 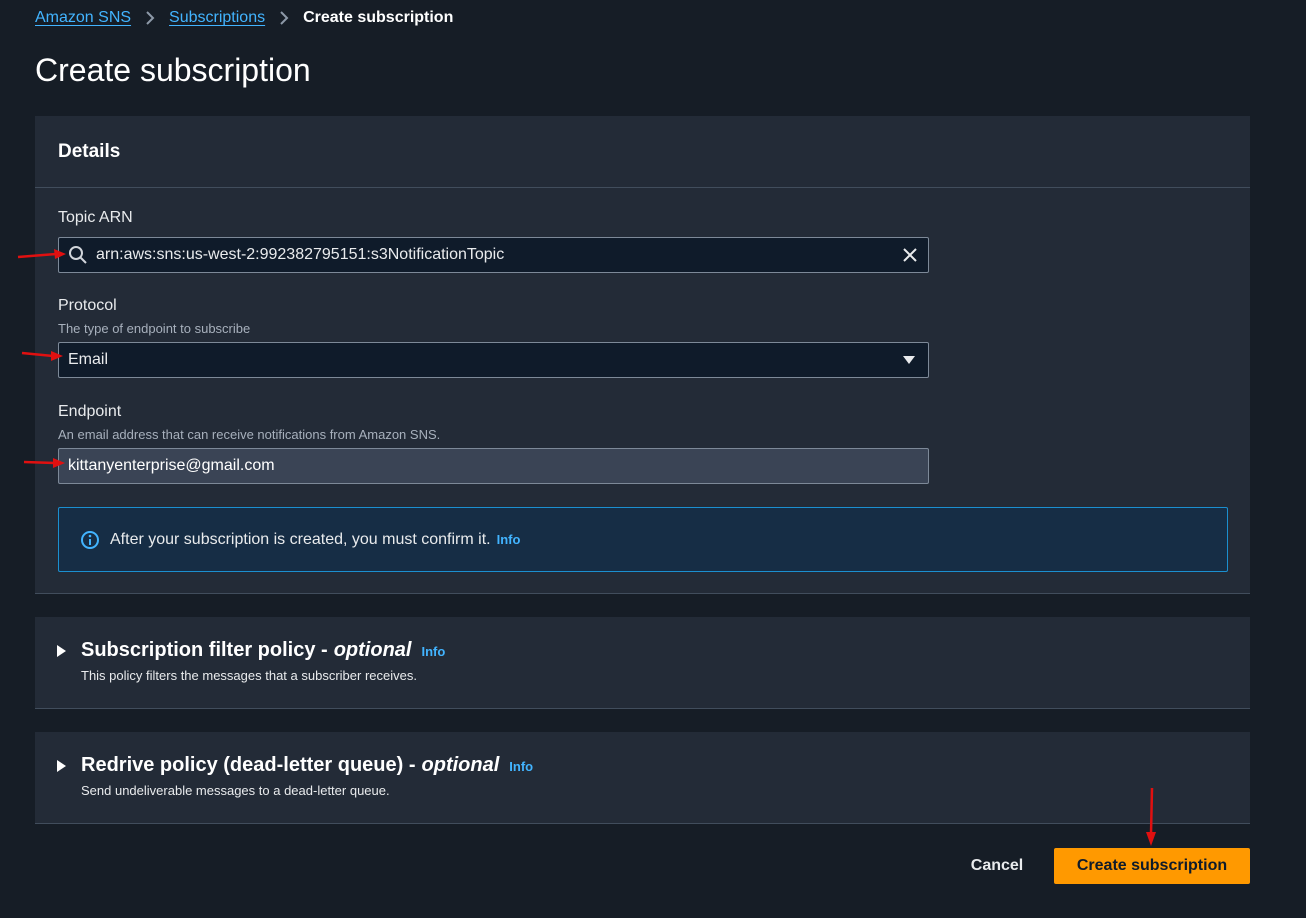 I want to click on protocol-label: Protocol, so click(x=87, y=305).